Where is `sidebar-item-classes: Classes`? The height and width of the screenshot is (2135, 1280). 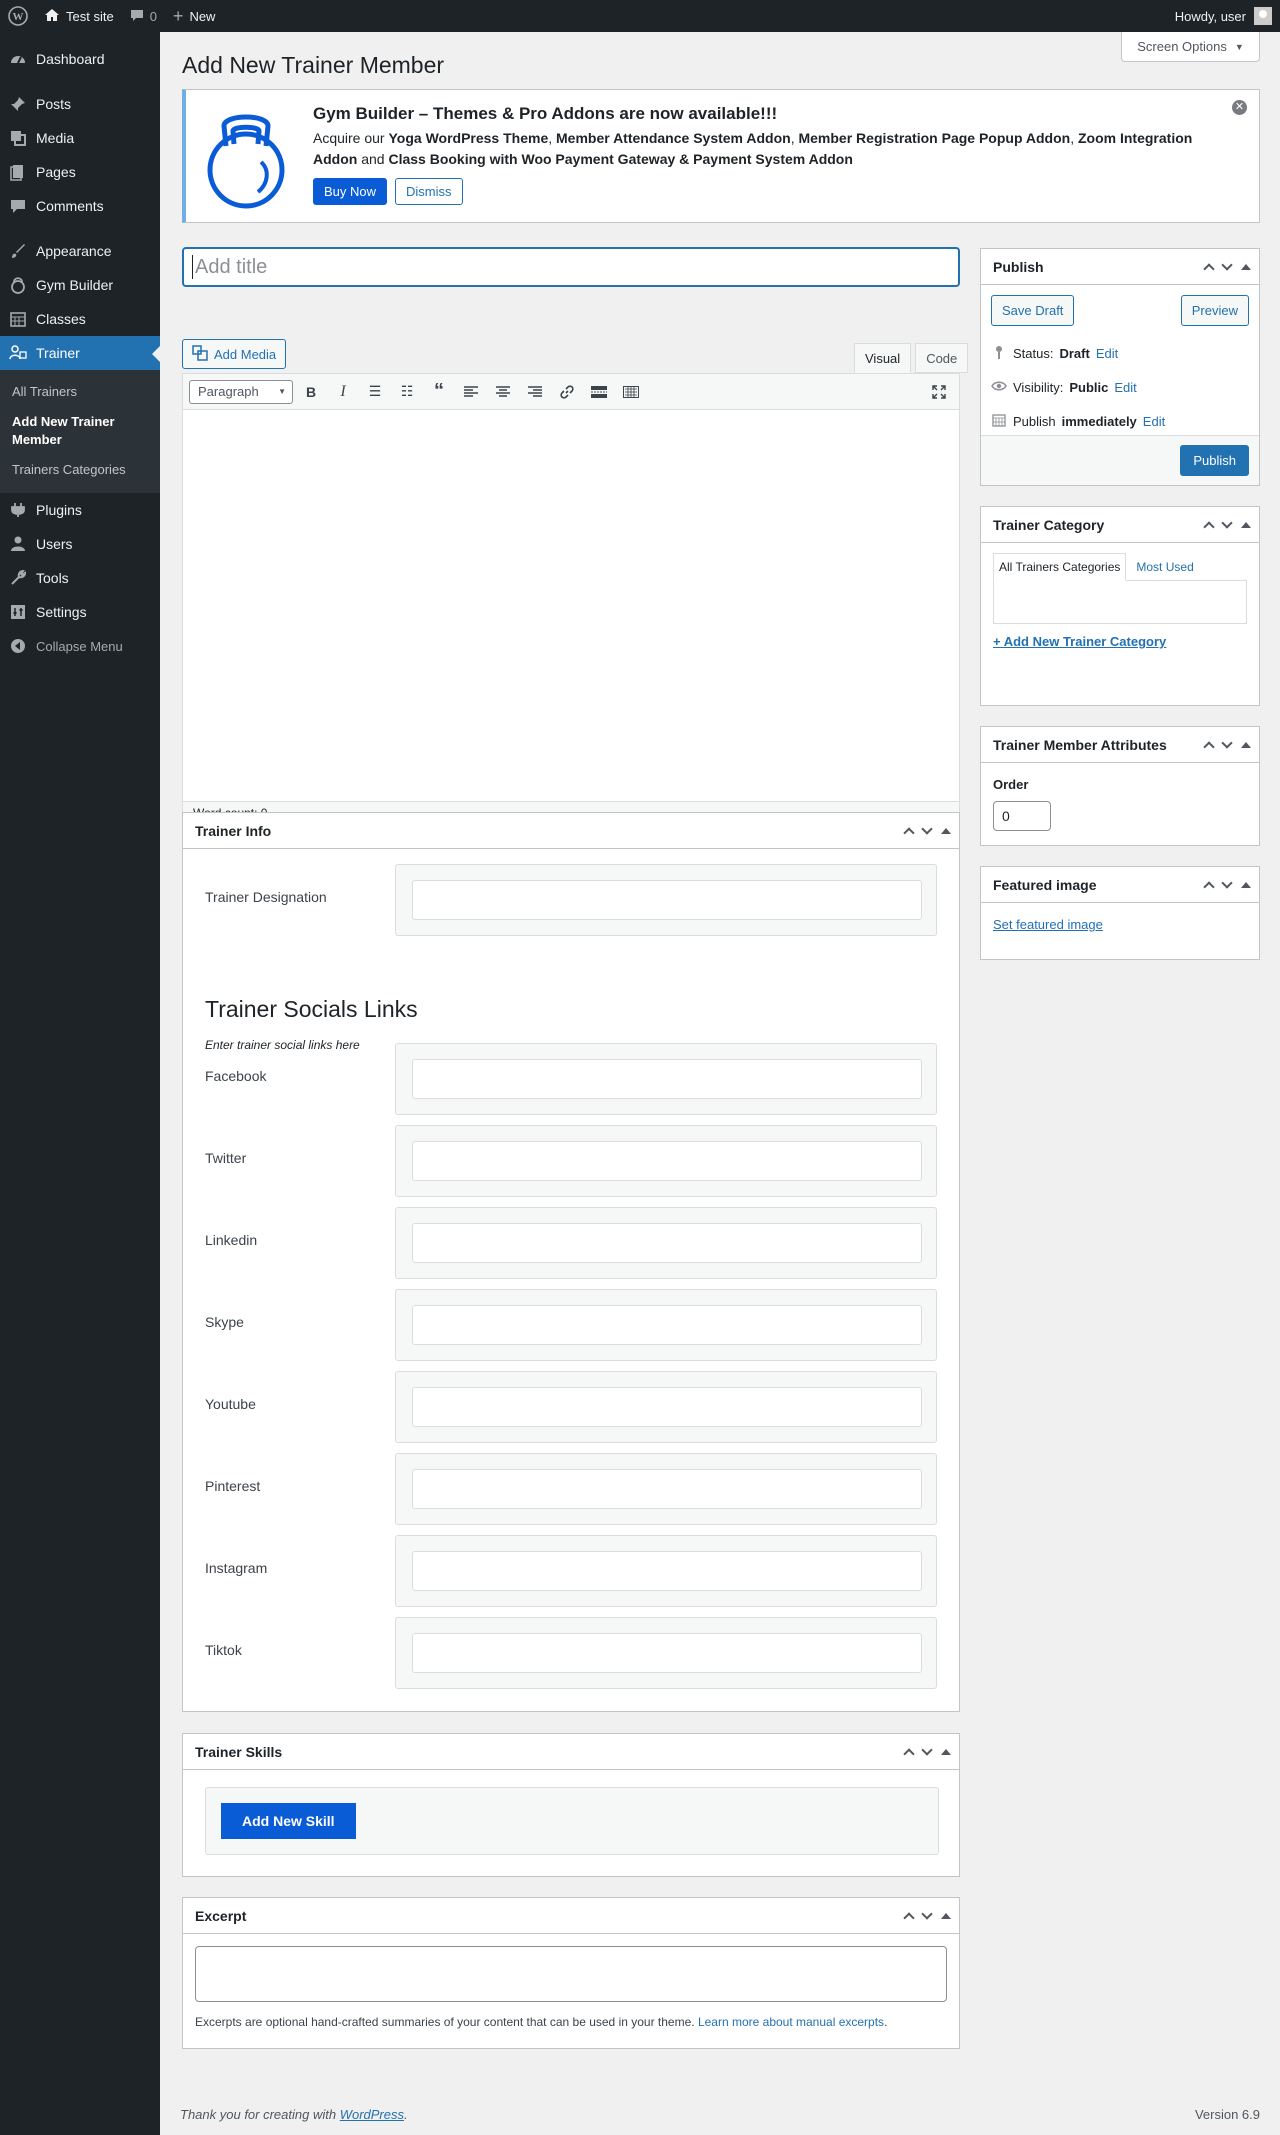 sidebar-item-classes: Classes is located at coordinates (80, 319).